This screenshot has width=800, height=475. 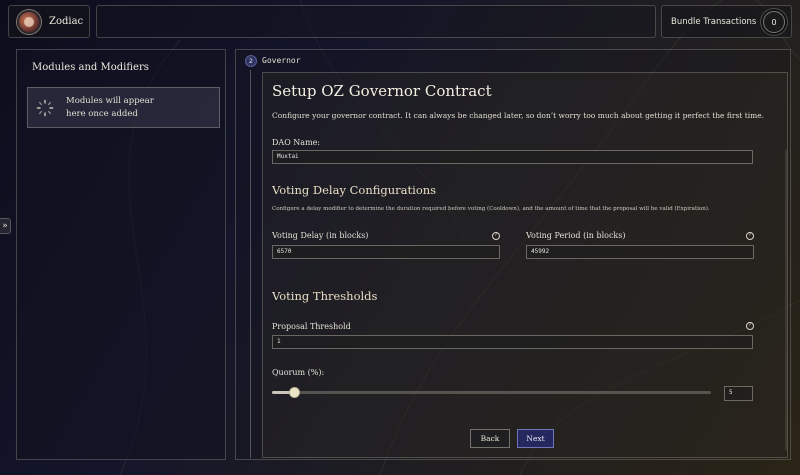 What do you see at coordinates (325, 296) in the screenshot?
I see `voting-thresholds-section-title: Voting Thresholds` at bounding box center [325, 296].